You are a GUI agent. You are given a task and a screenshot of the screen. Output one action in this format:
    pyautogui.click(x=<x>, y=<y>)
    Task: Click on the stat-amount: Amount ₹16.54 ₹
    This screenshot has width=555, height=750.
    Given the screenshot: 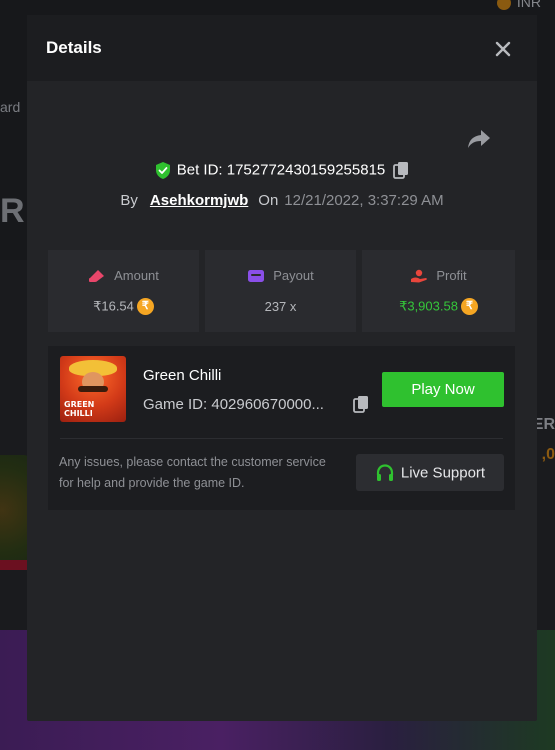 What is the action you would take?
    pyautogui.click(x=123, y=291)
    